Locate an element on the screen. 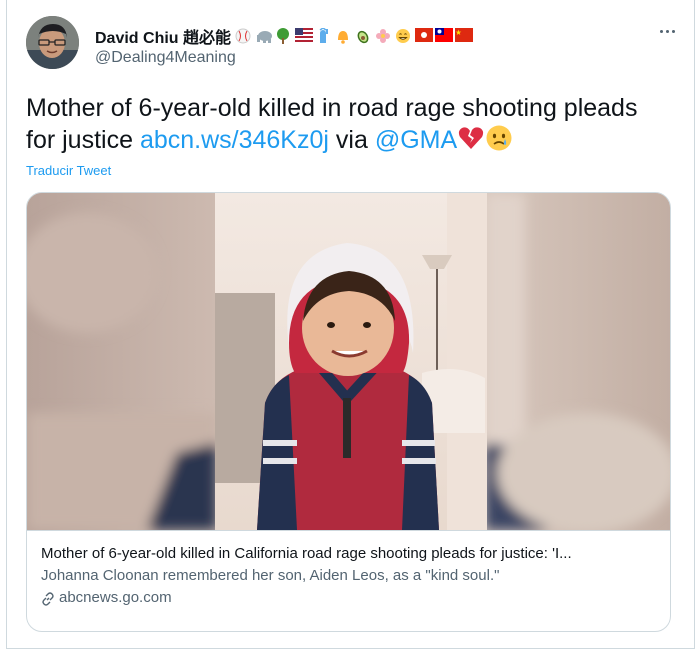 The width and height of the screenshot is (700, 649). taiwan-flag-emoji is located at coordinates (444, 36).